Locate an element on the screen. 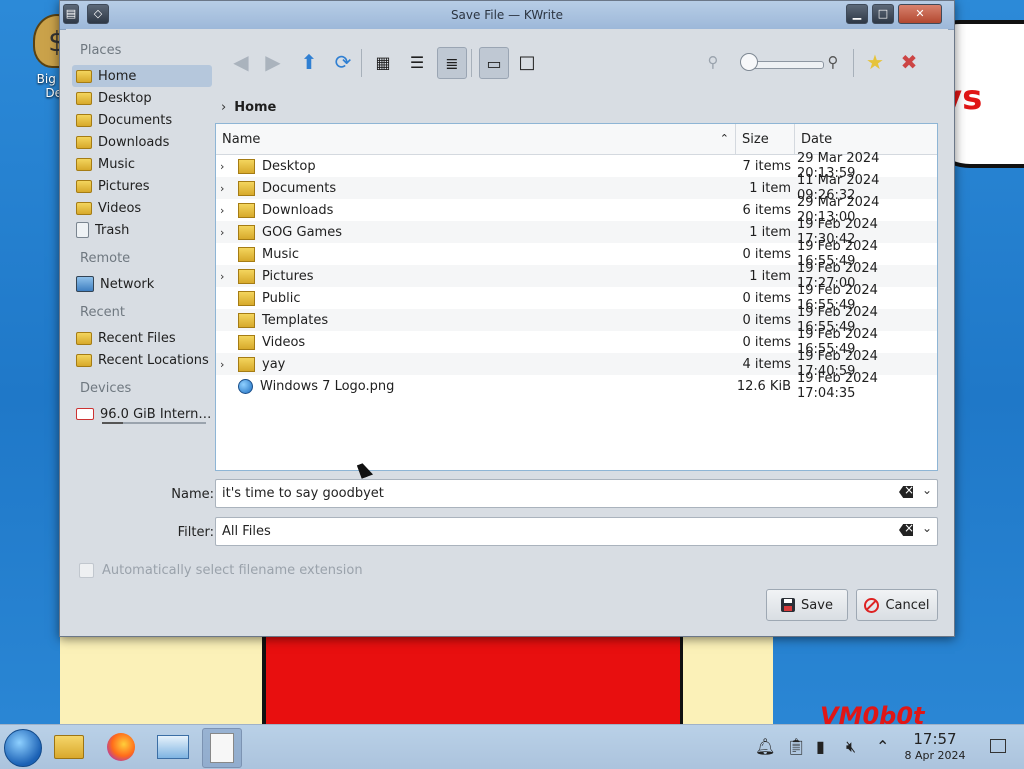 This screenshot has width=1024, height=769. sidebar-item-pictures: Pictures is located at coordinates (142, 186).